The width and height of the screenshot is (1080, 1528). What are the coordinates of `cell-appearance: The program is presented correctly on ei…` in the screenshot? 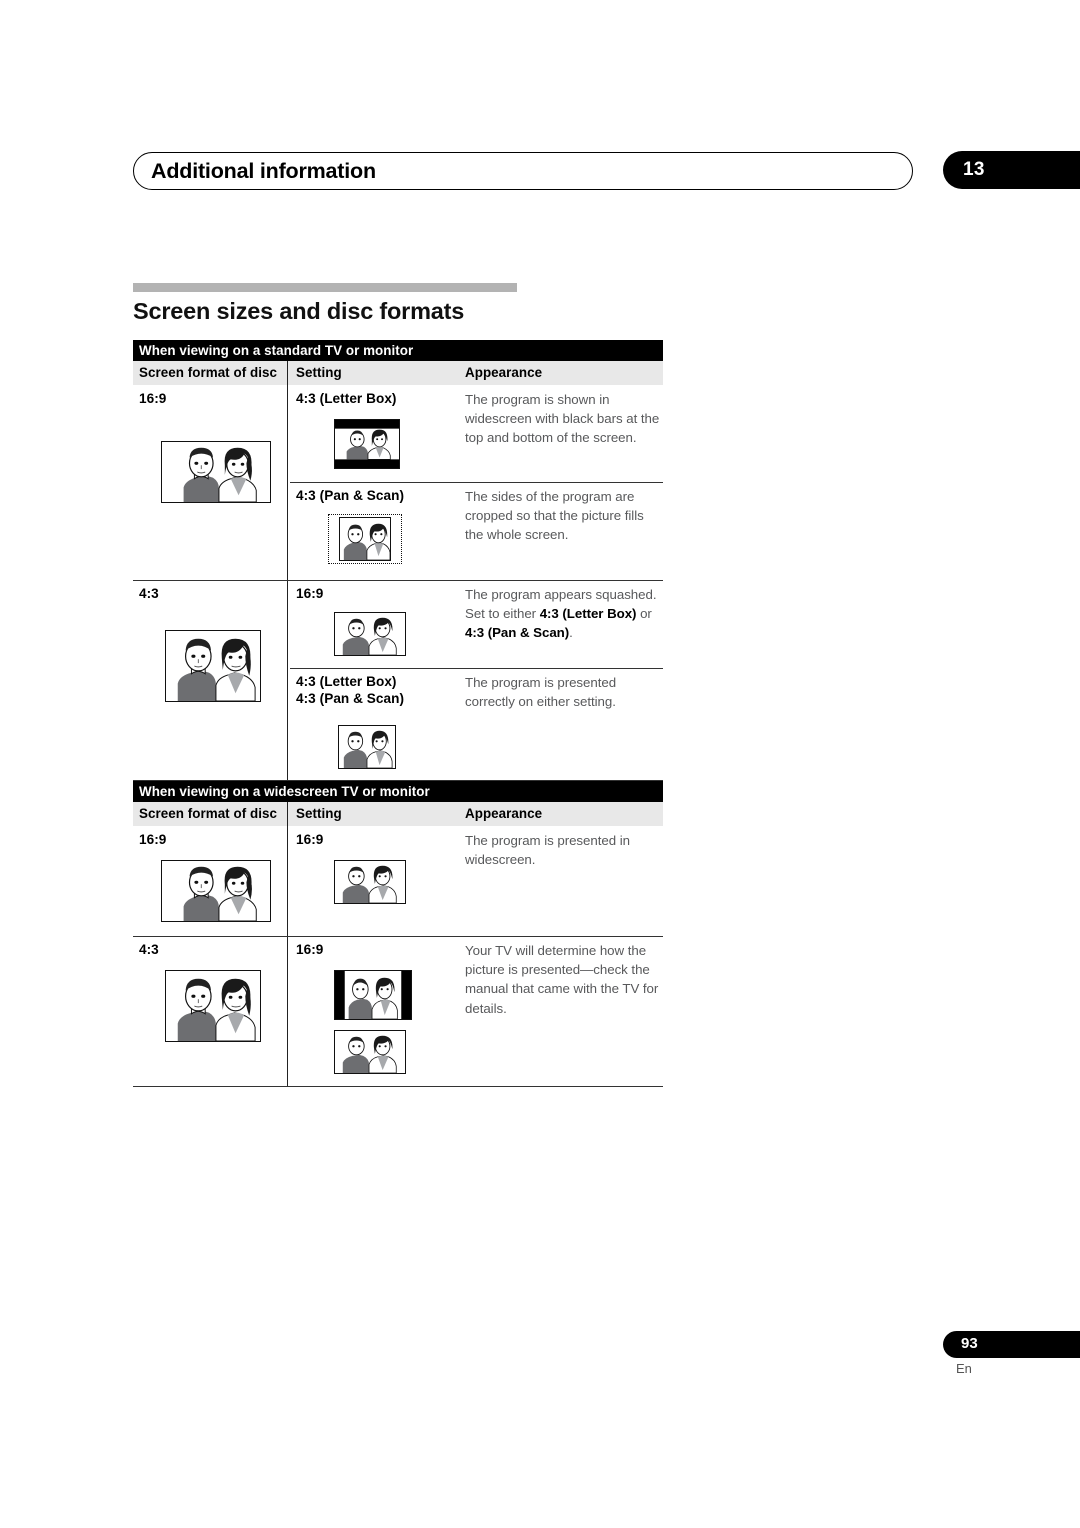 It's located at (561, 724).